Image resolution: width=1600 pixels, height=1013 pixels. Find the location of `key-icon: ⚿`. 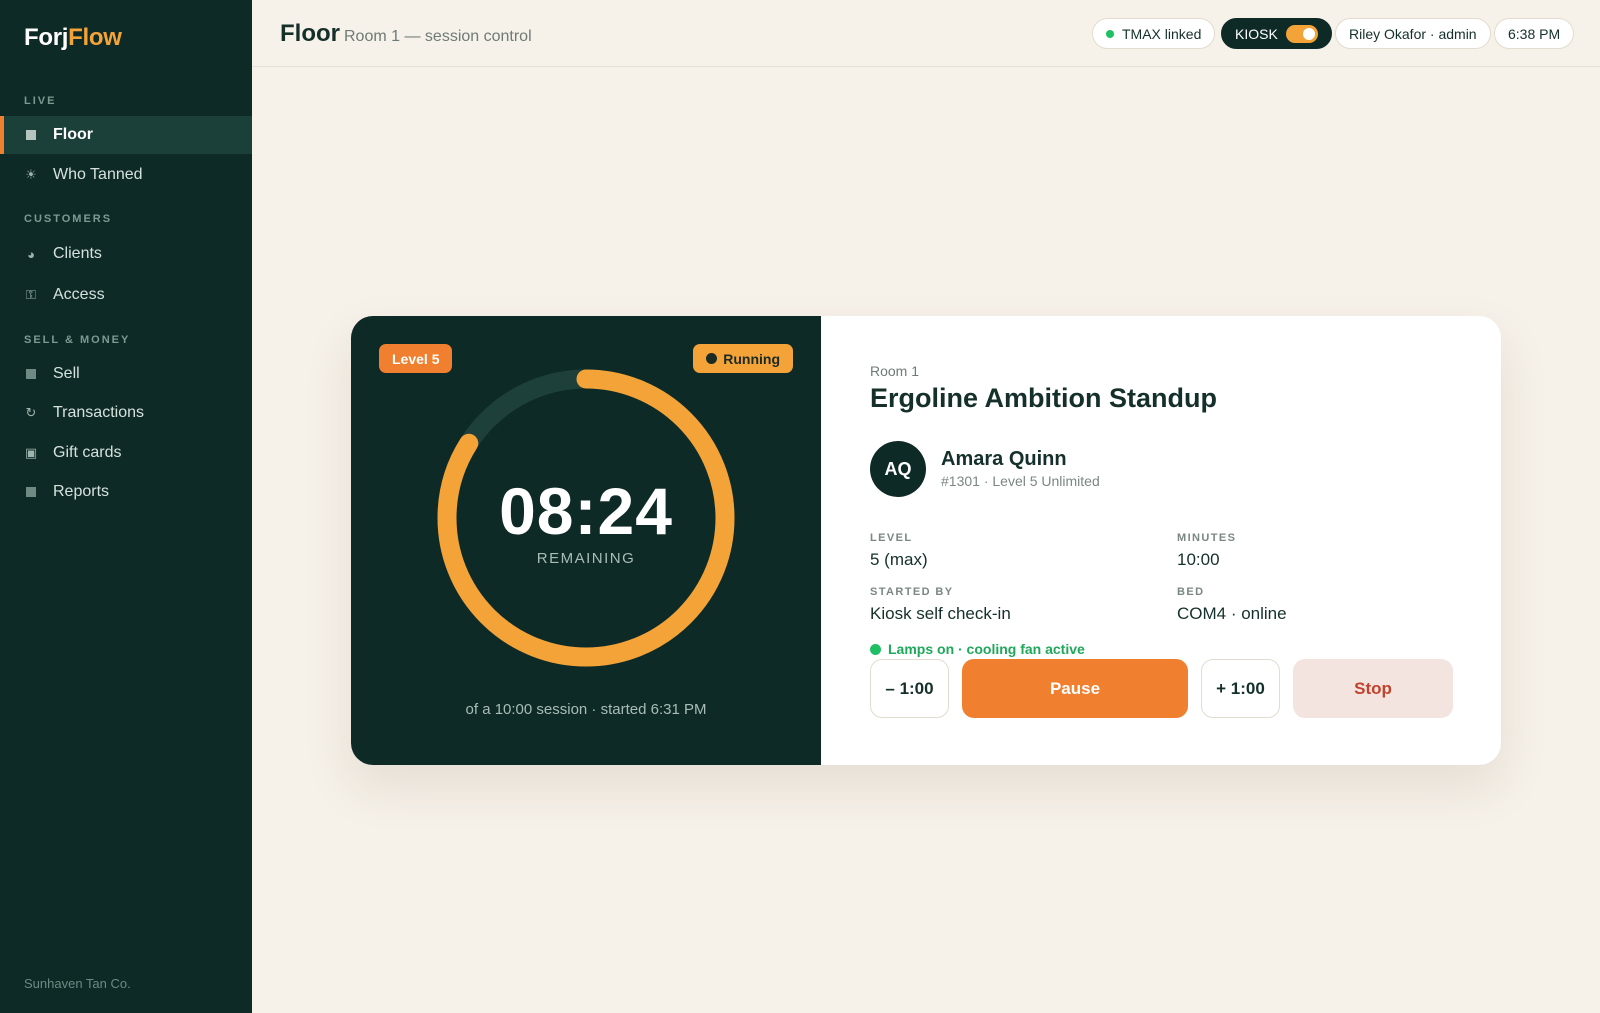

key-icon: ⚿ is located at coordinates (31, 294).